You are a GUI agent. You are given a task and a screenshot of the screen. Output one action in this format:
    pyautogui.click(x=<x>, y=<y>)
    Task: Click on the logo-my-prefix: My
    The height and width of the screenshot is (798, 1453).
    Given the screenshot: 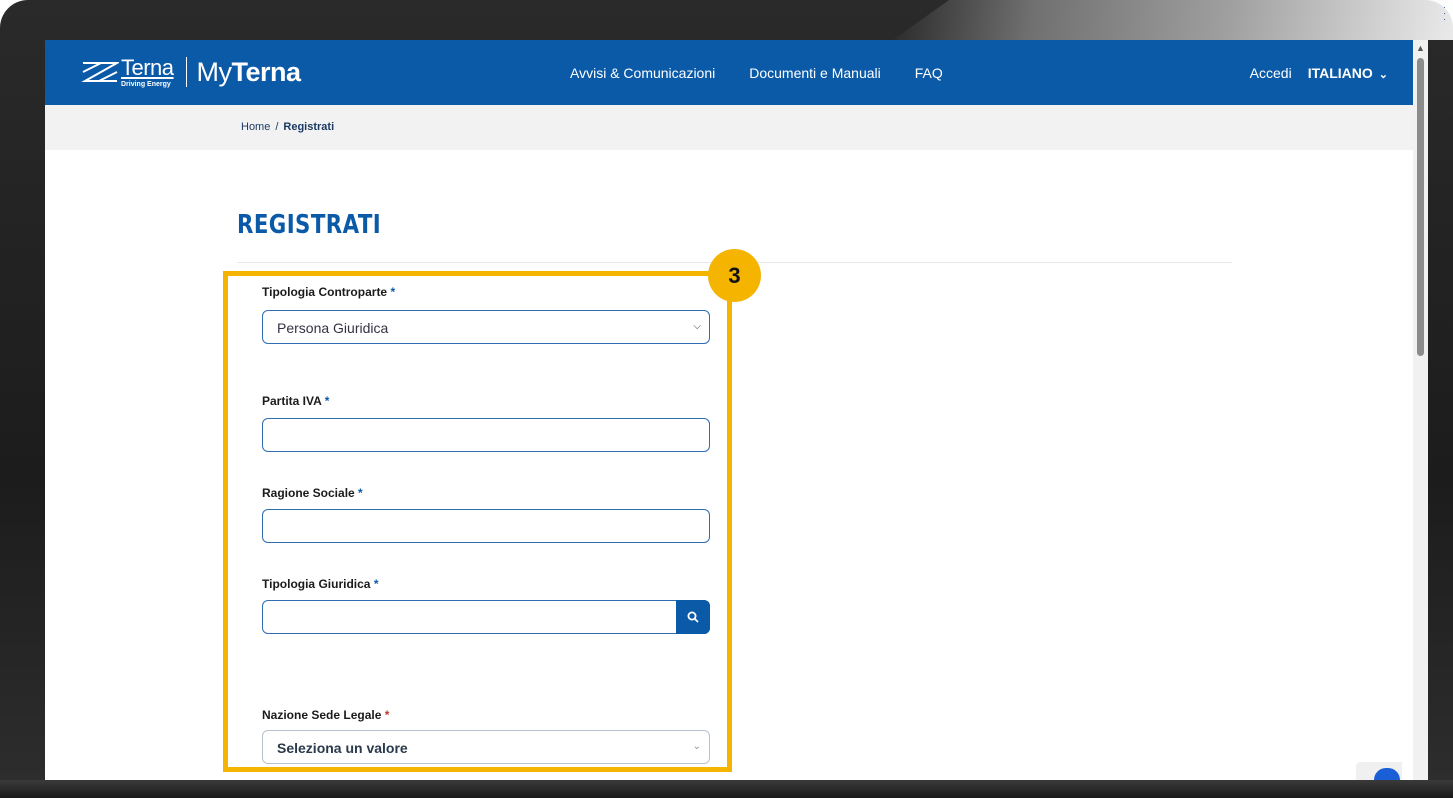 What is the action you would take?
    pyautogui.click(x=214, y=71)
    